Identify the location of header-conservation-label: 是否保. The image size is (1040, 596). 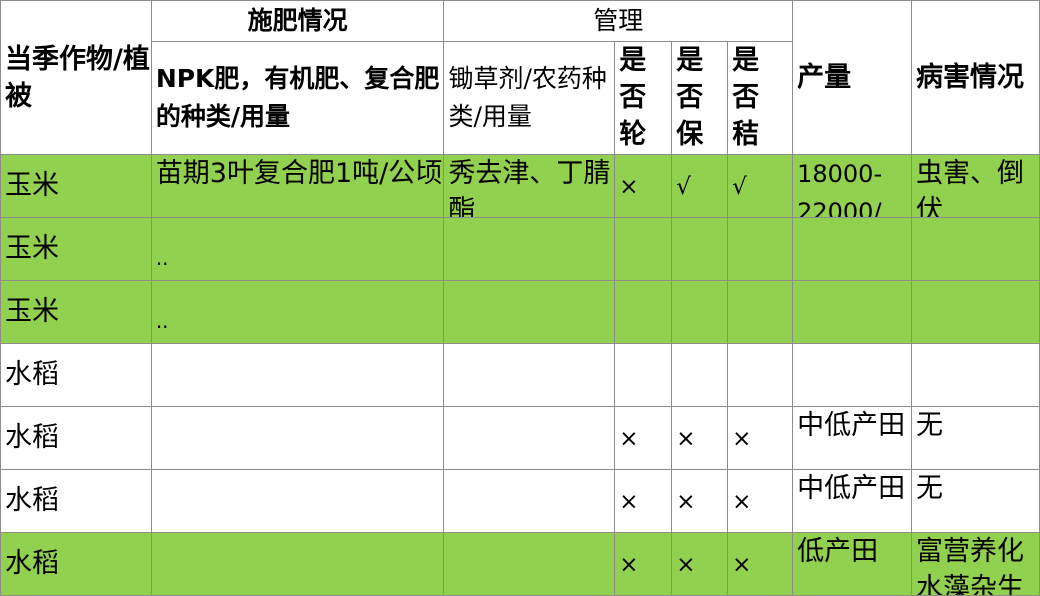
(690, 97).